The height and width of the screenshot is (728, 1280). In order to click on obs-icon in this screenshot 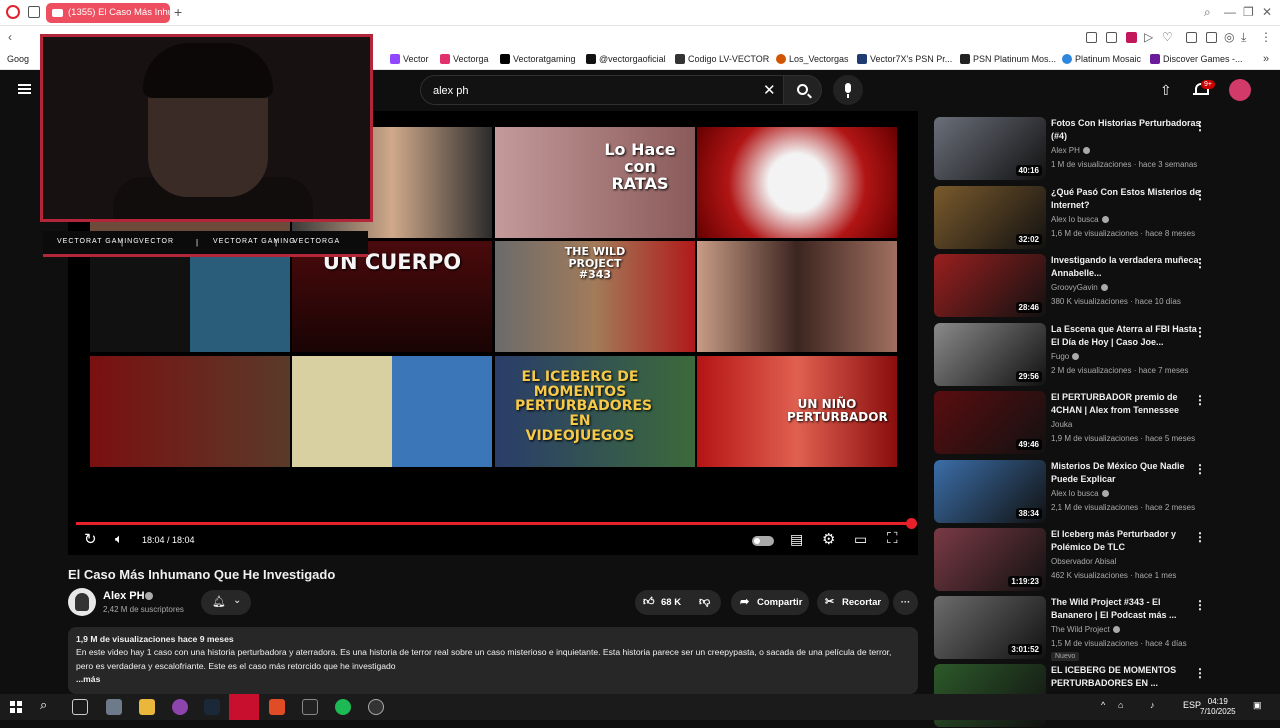, I will do `click(376, 707)`.